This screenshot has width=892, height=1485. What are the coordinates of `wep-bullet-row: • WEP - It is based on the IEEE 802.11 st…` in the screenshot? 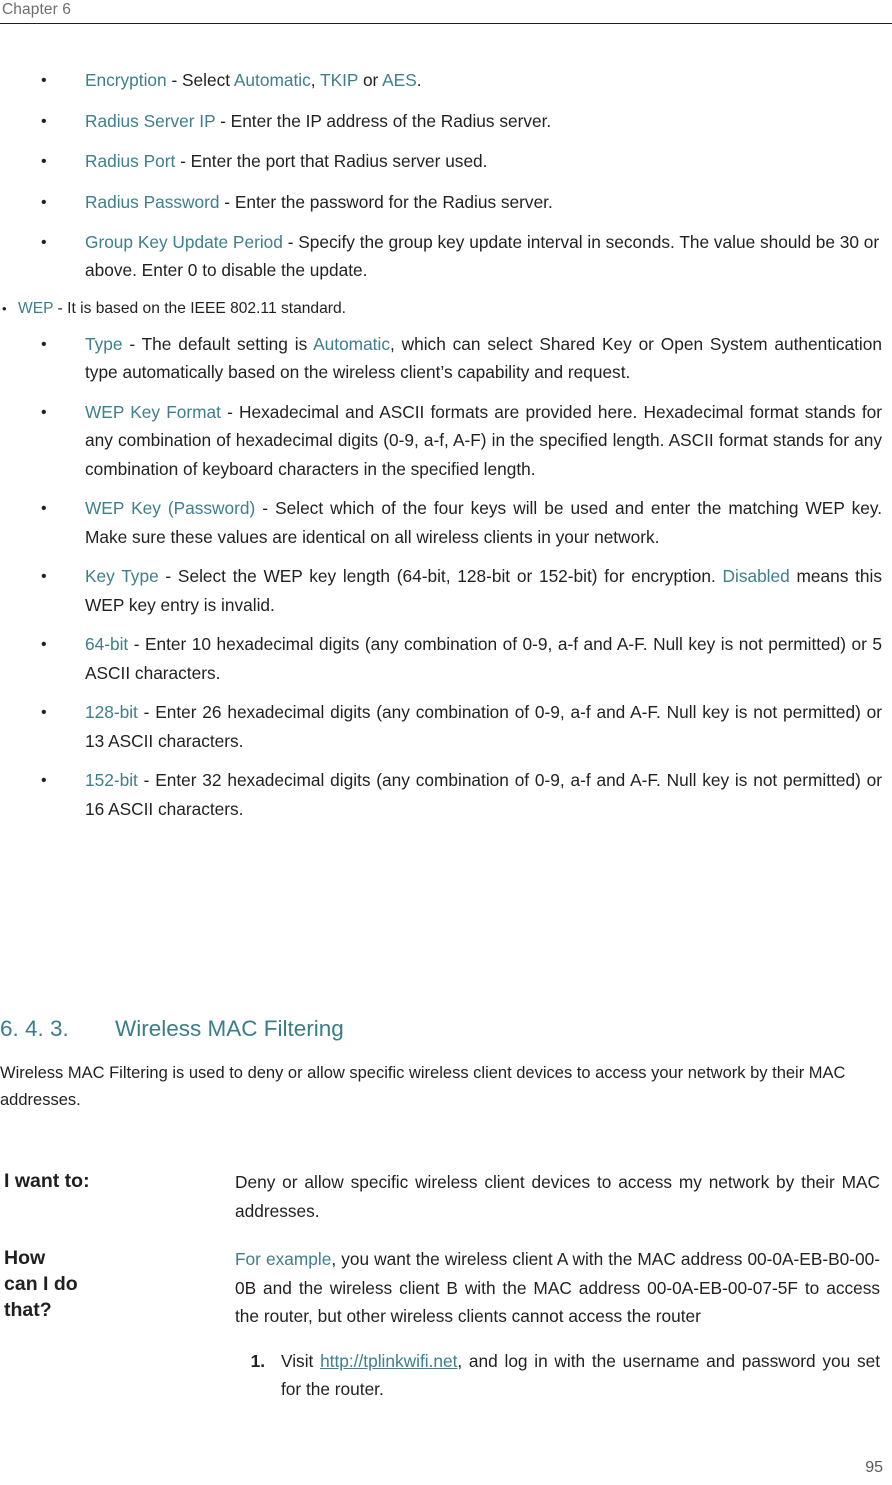 It's located at (446, 309).